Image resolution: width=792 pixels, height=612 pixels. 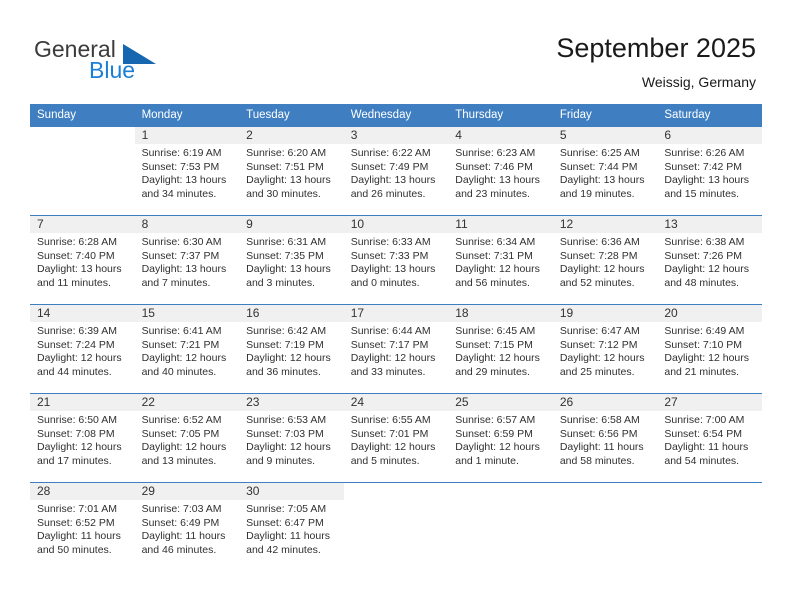 What do you see at coordinates (495, 153) in the screenshot?
I see `sunrise-text: Sunrise: 6:23 AM` at bounding box center [495, 153].